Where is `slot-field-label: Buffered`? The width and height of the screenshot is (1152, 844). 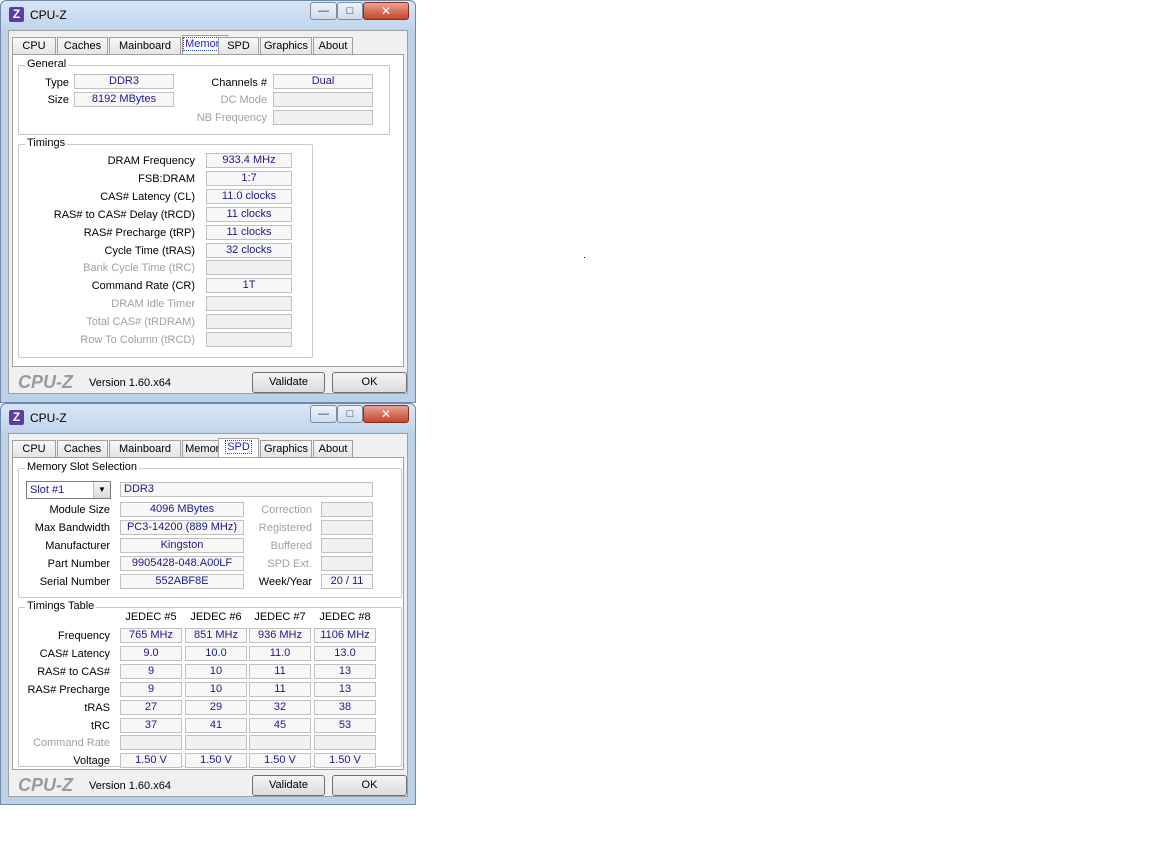
slot-field-label: Buffered is located at coordinates (291, 545).